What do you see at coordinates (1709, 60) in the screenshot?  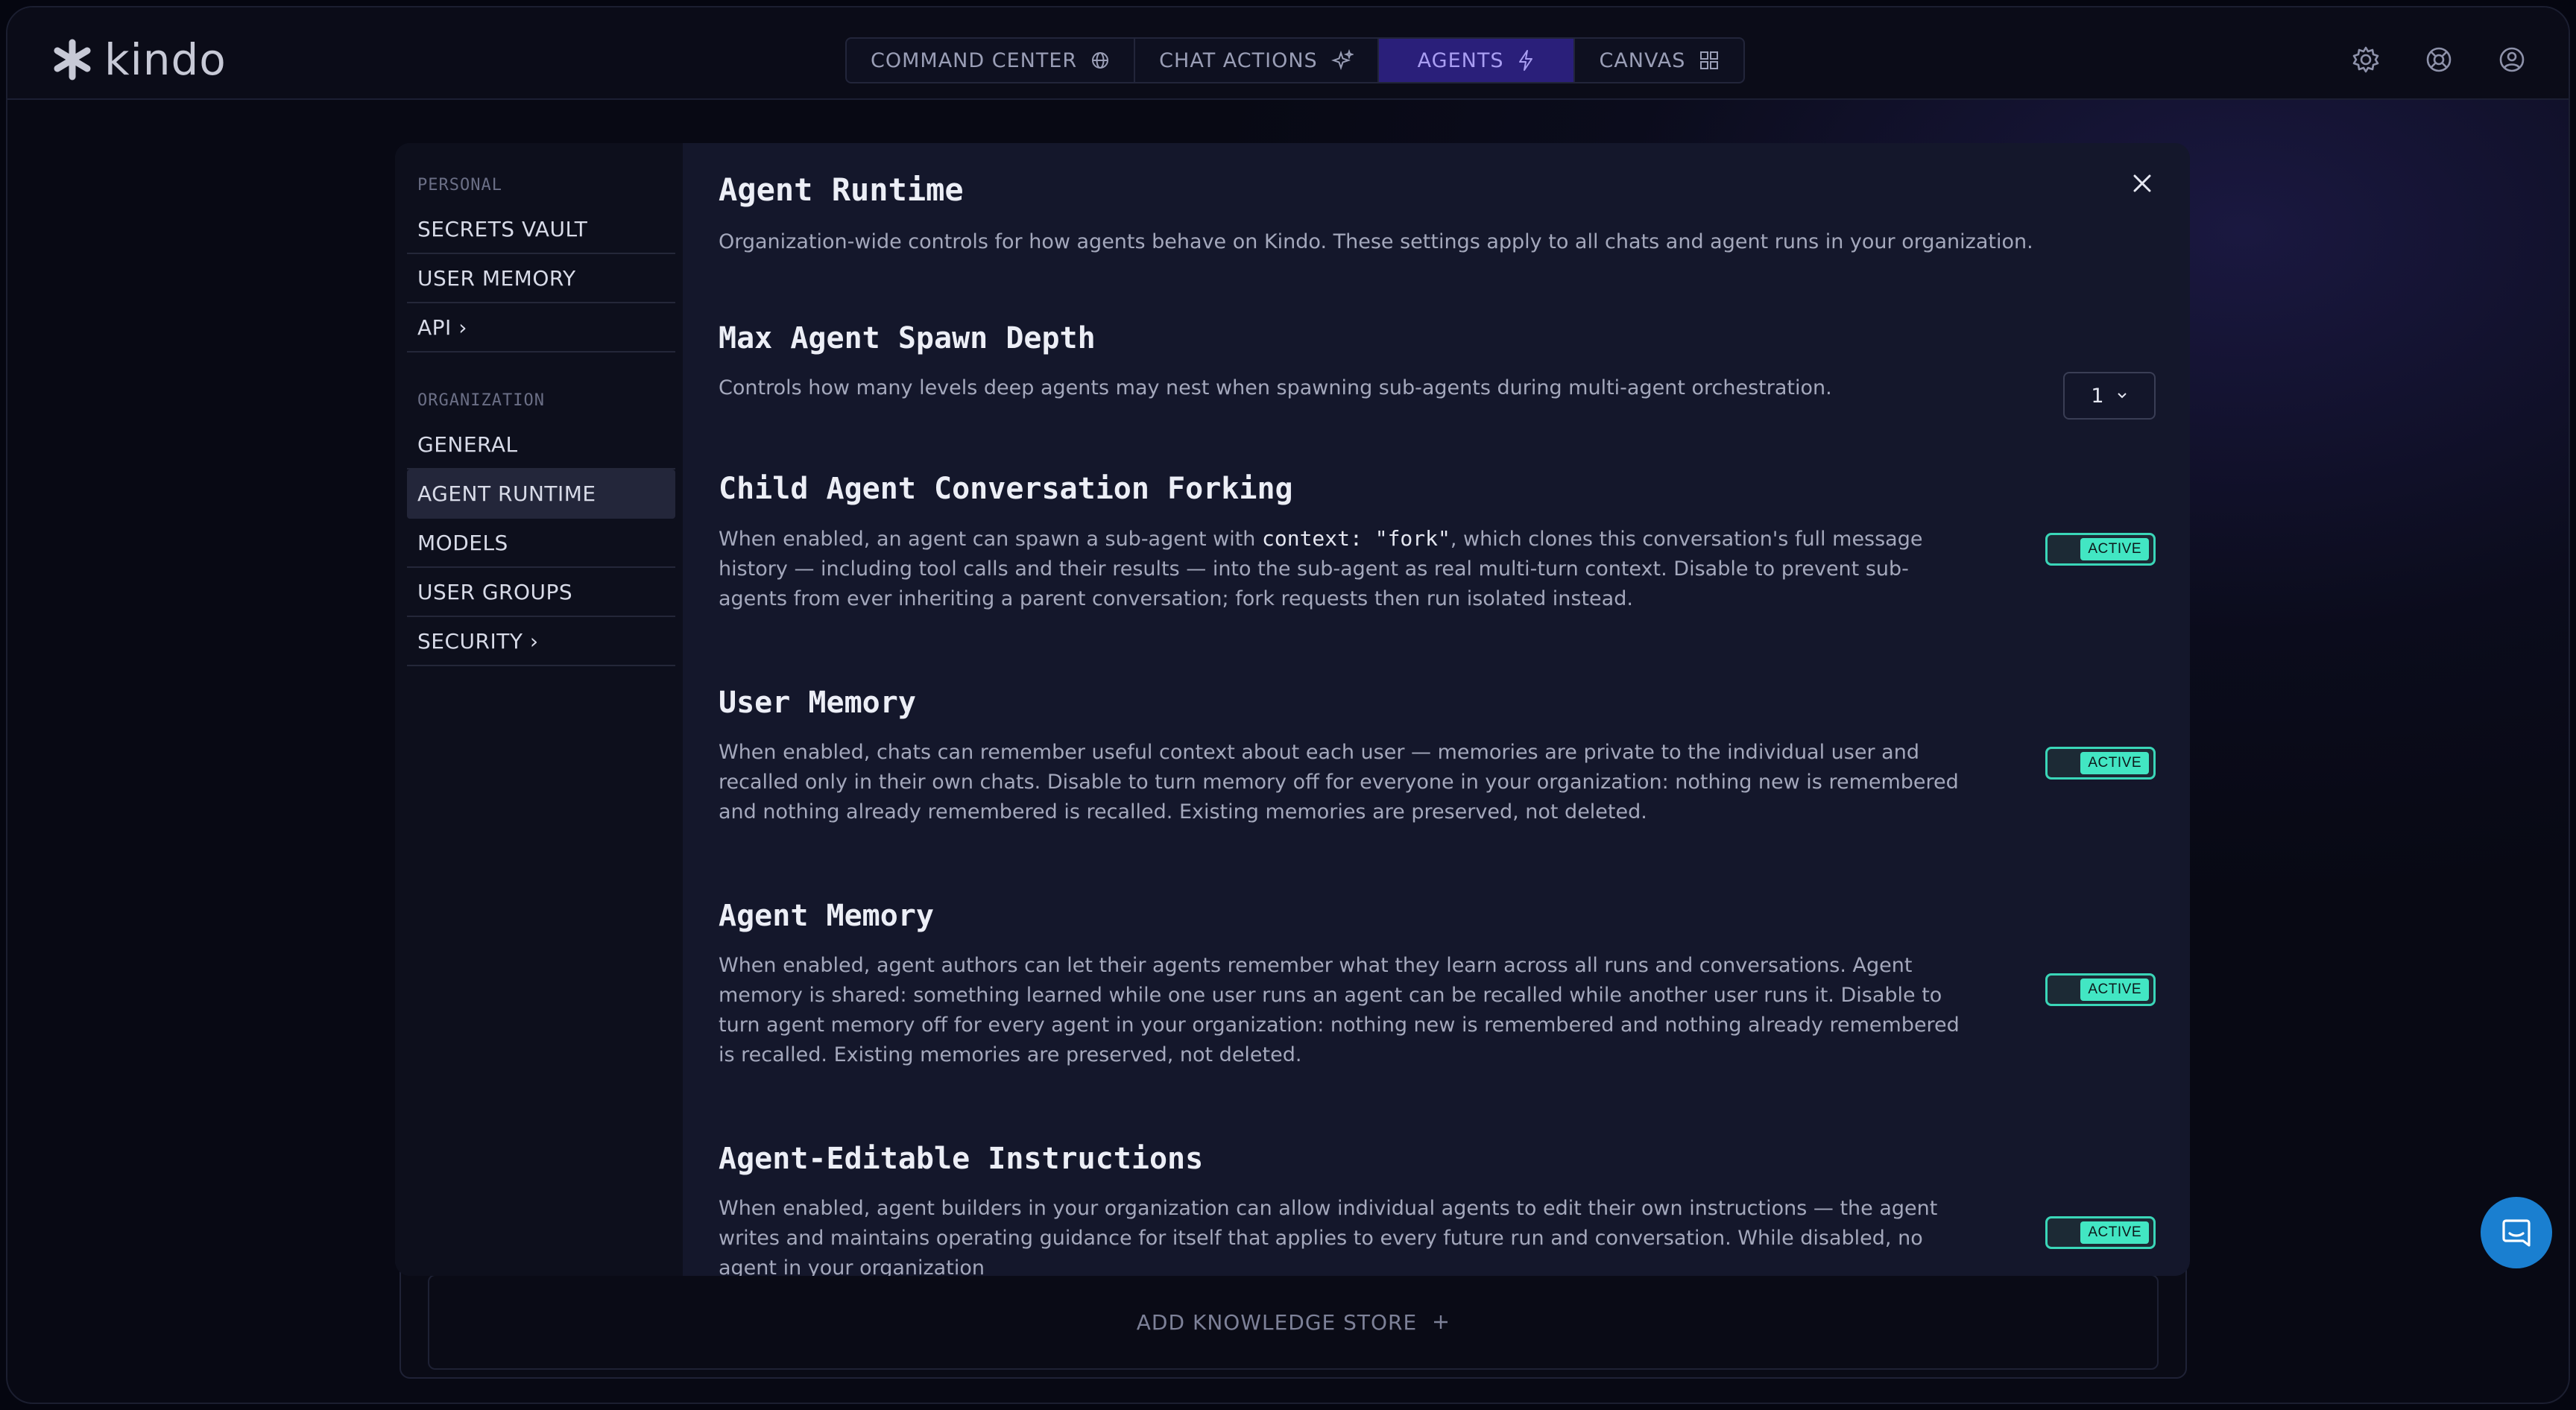 I see `grid-icon` at bounding box center [1709, 60].